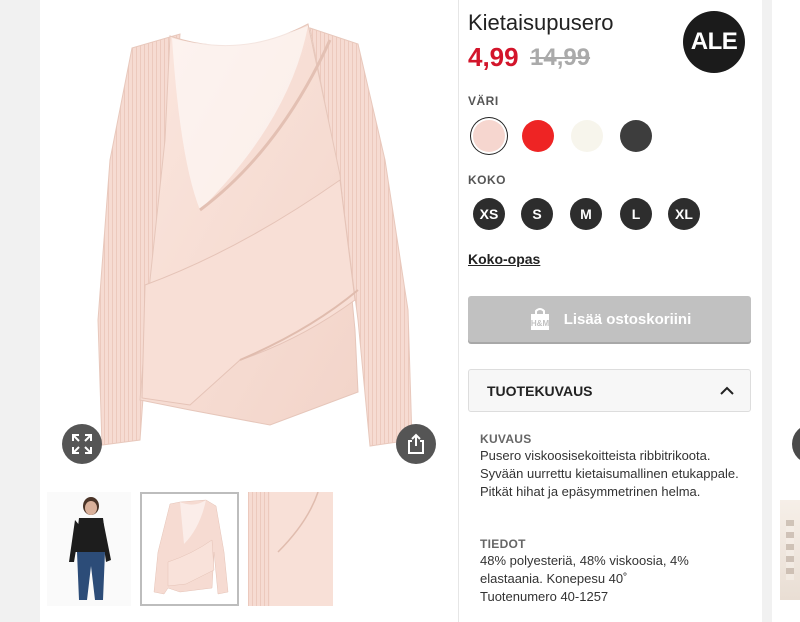 The image size is (800, 622). I want to click on next-product-image, so click(790, 550).